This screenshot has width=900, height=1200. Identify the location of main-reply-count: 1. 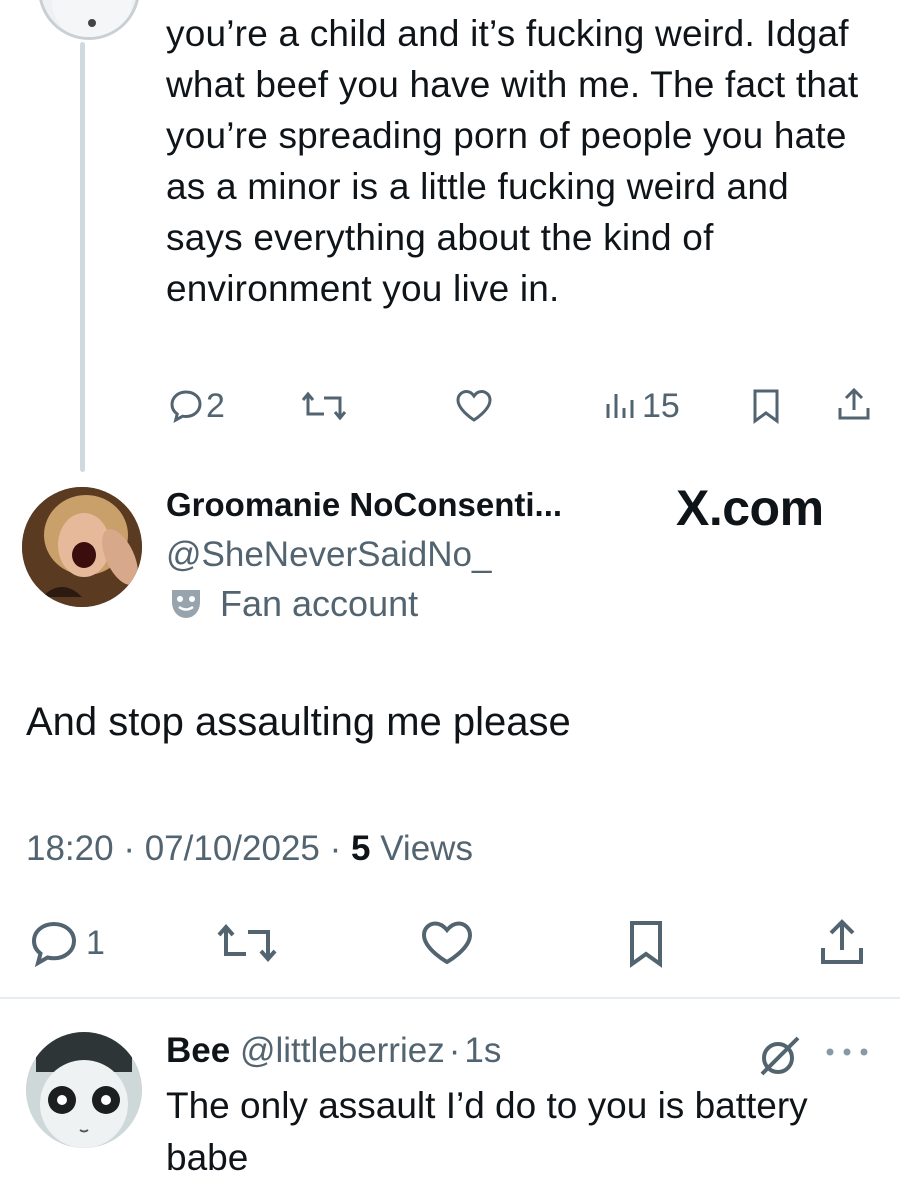
(95, 942).